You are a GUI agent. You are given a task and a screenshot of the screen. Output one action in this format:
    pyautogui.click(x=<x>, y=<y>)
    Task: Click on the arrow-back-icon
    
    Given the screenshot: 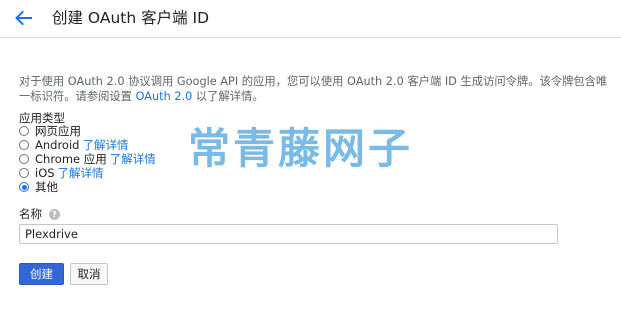 What is the action you would take?
    pyautogui.click(x=23, y=18)
    